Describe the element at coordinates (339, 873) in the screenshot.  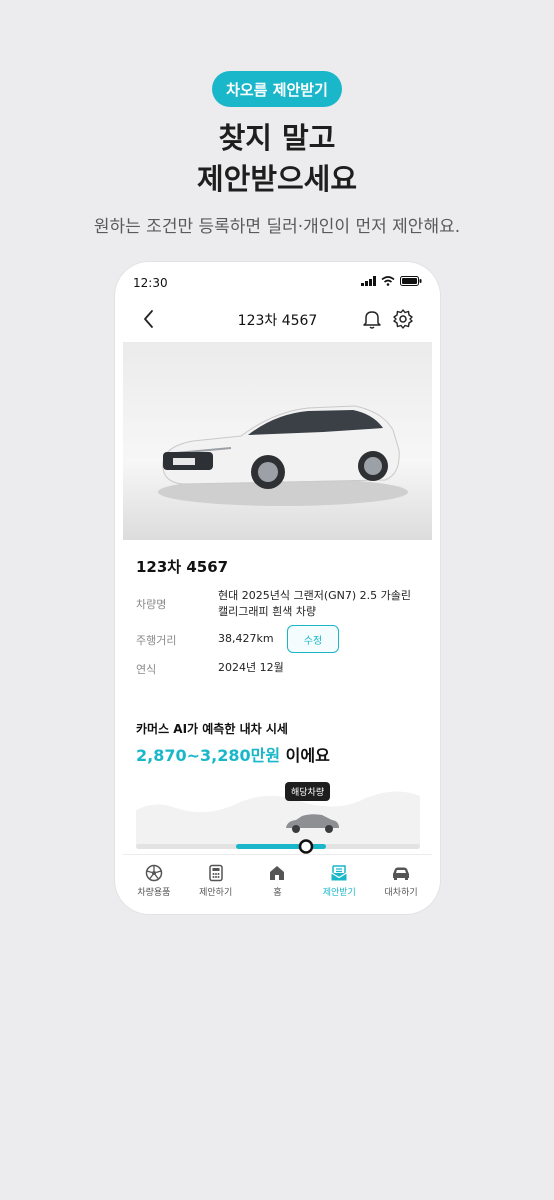
I see `inbox-icon` at that location.